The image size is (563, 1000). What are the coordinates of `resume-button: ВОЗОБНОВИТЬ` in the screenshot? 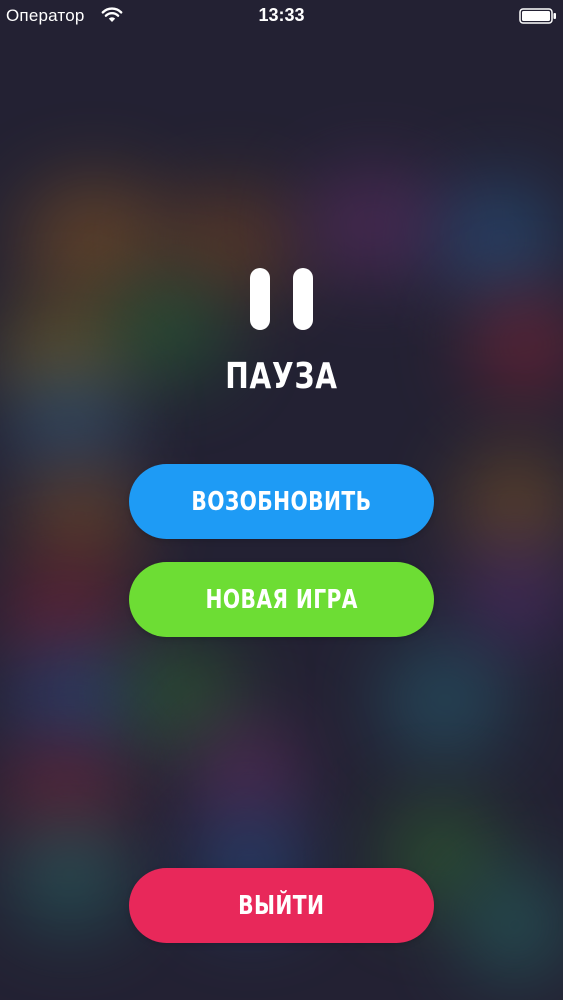 It's located at (281, 501).